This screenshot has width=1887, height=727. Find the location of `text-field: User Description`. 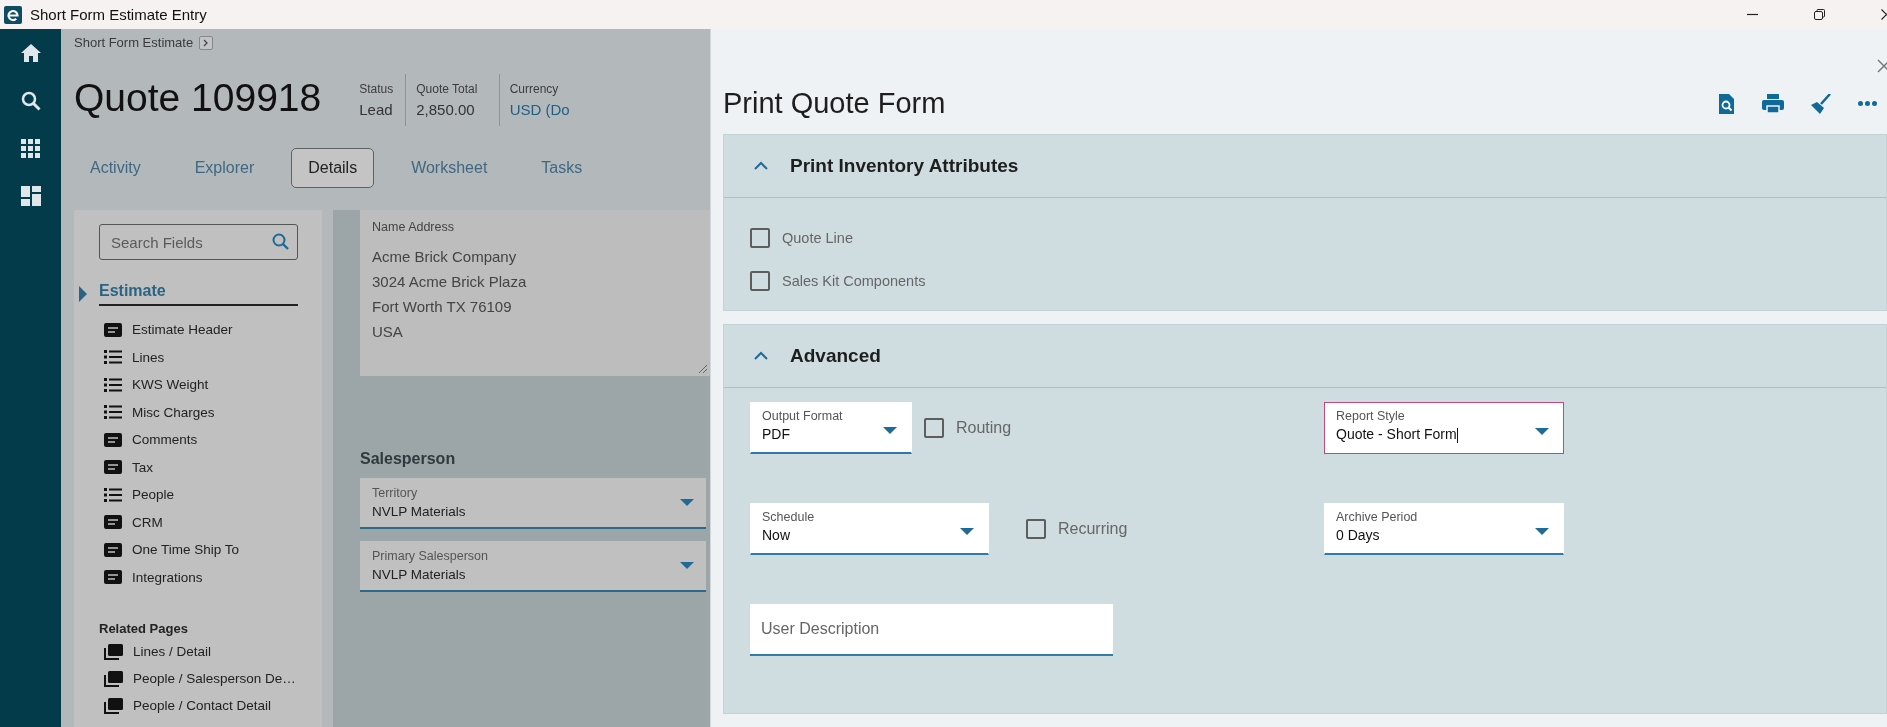

text-field: User Description is located at coordinates (931, 630).